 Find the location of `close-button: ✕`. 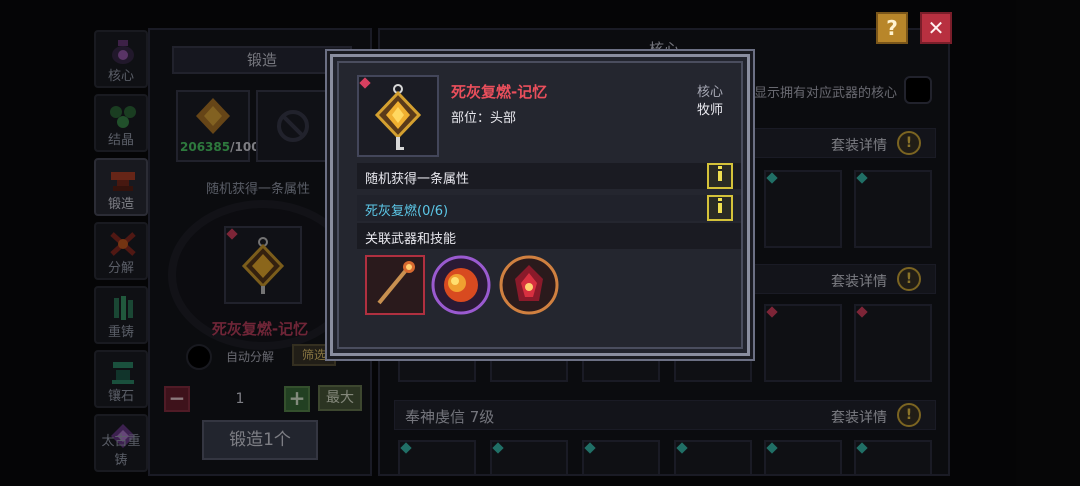

close-button: ✕ is located at coordinates (936, 28).